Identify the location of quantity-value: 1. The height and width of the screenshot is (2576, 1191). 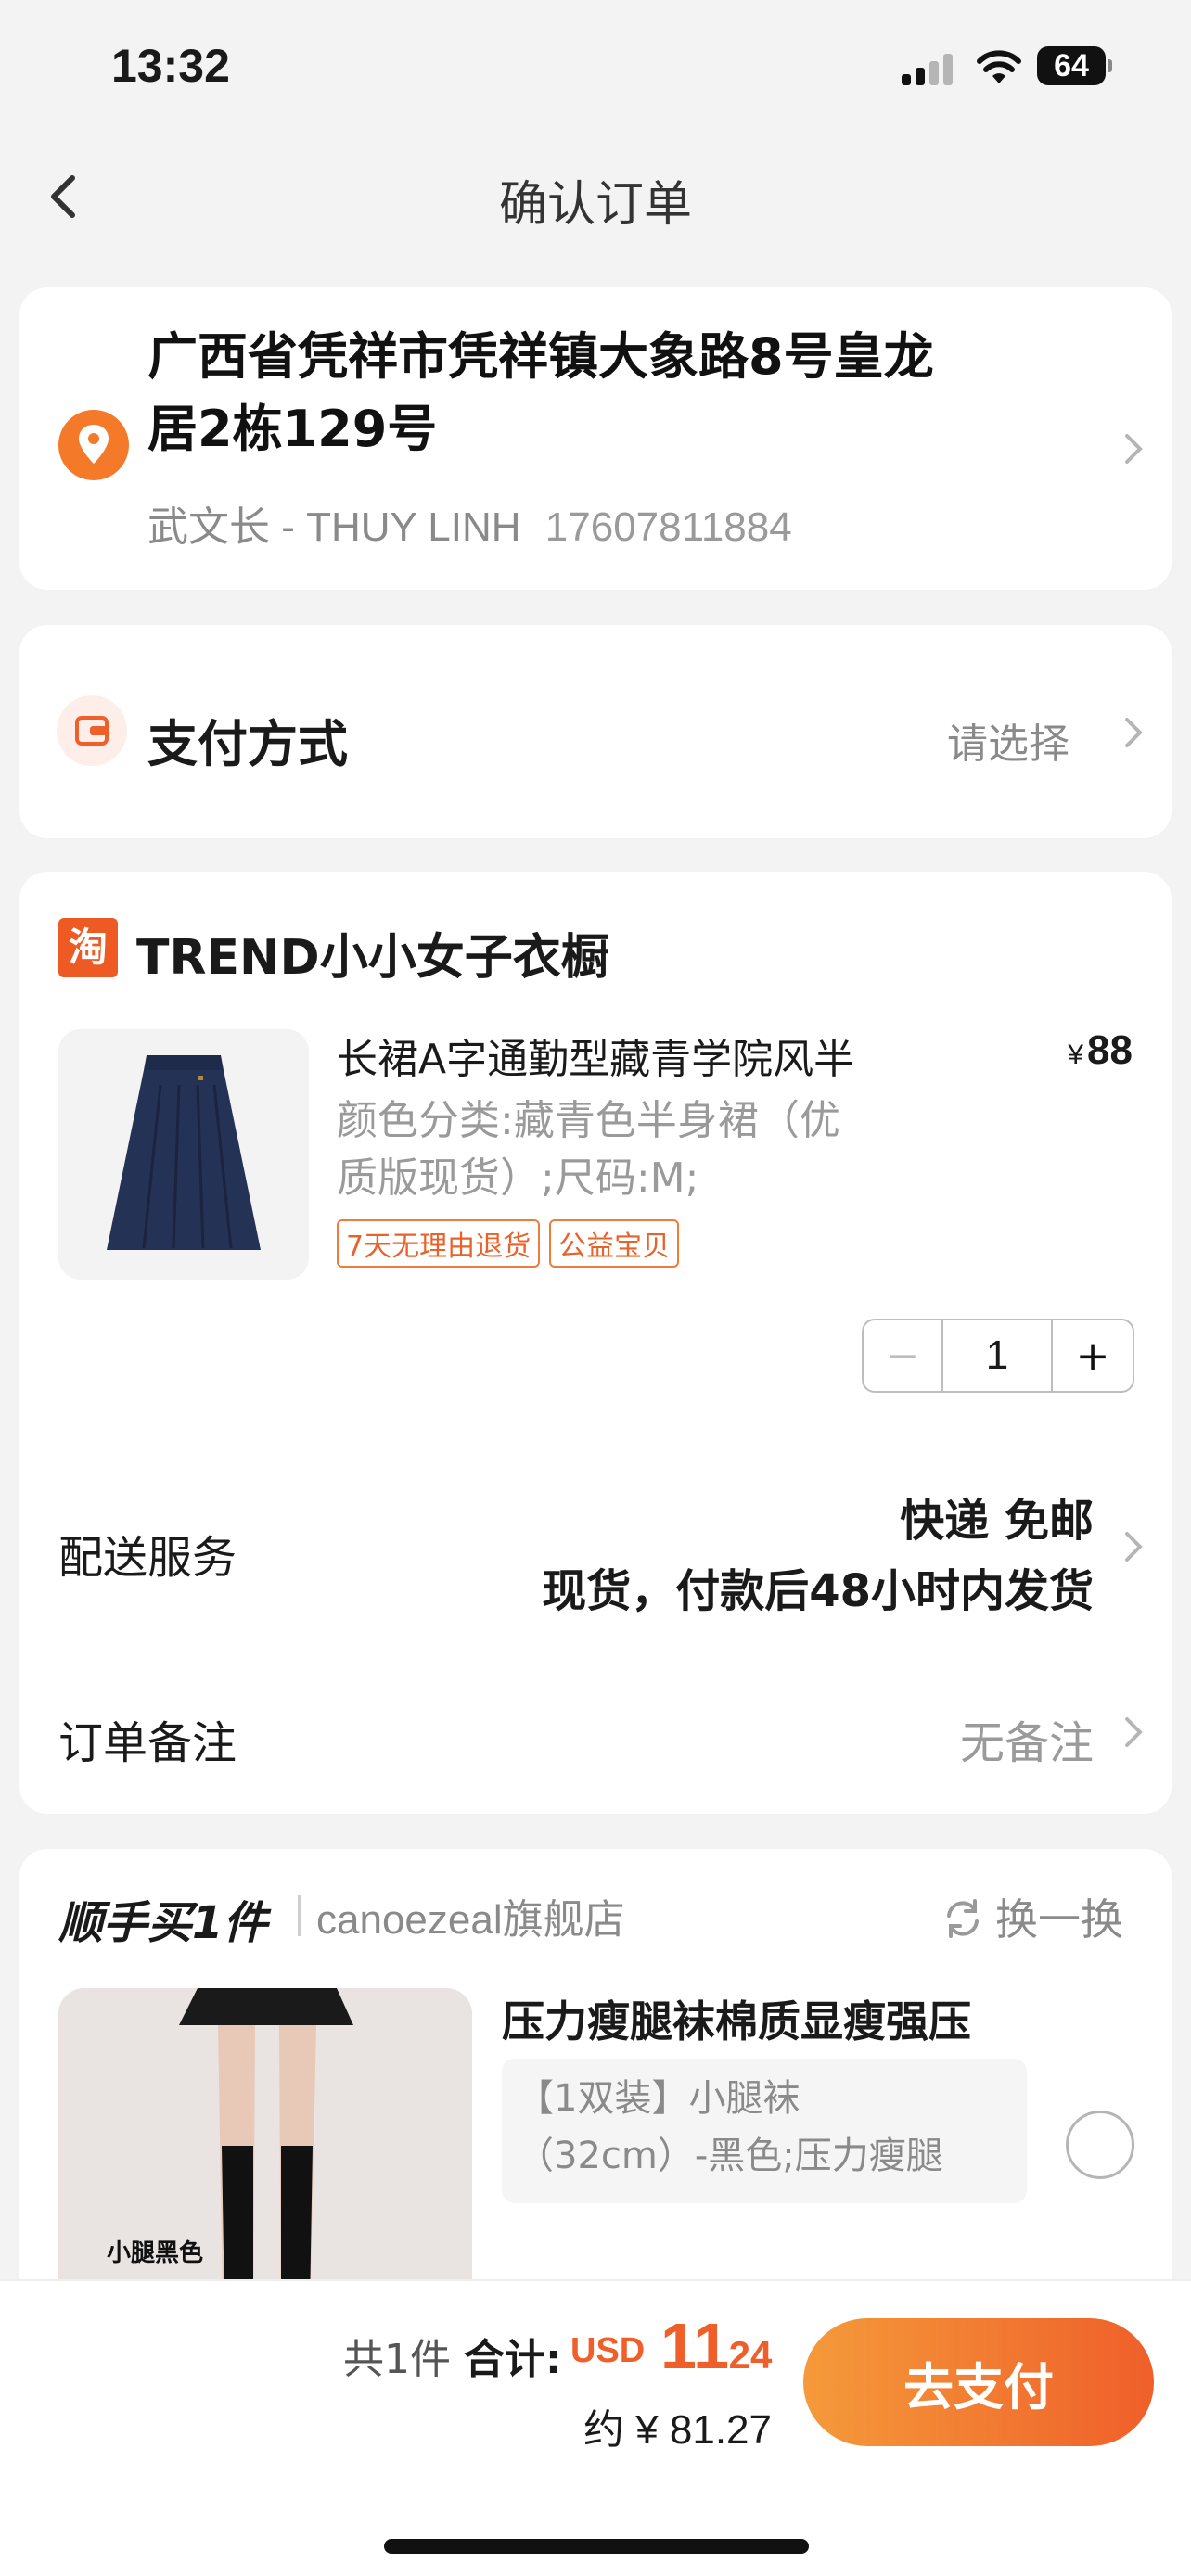
(998, 1356).